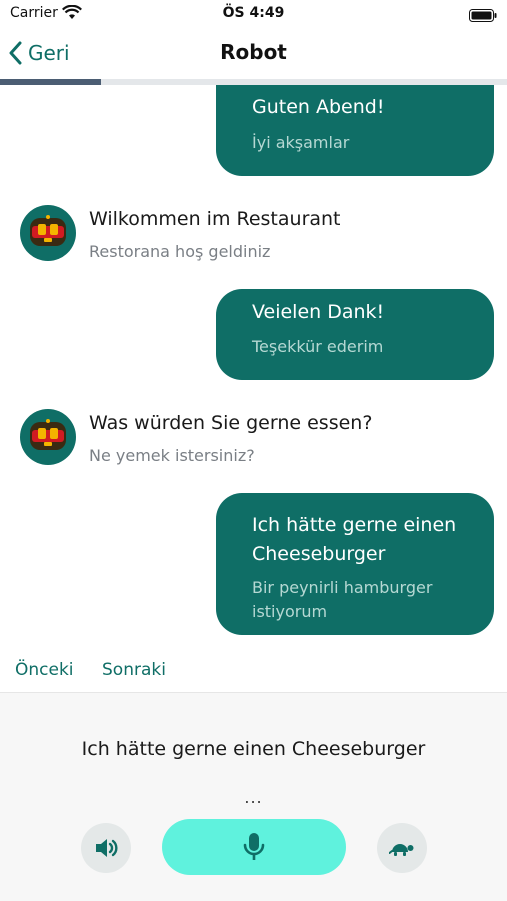 This screenshot has height=901, width=507. I want to click on message-translation: Bir peynirli hamburger istiyorum, so click(342, 599).